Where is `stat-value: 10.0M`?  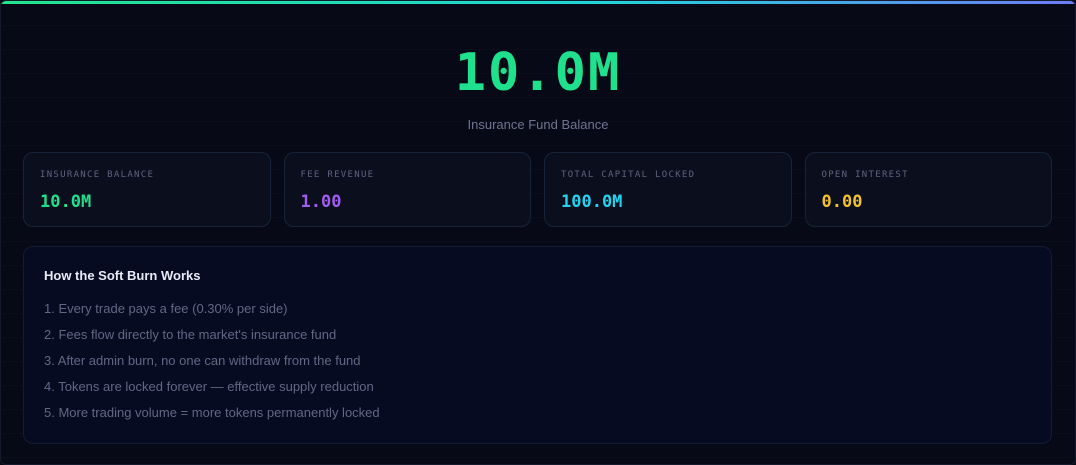 stat-value: 10.0M is located at coordinates (66, 202).